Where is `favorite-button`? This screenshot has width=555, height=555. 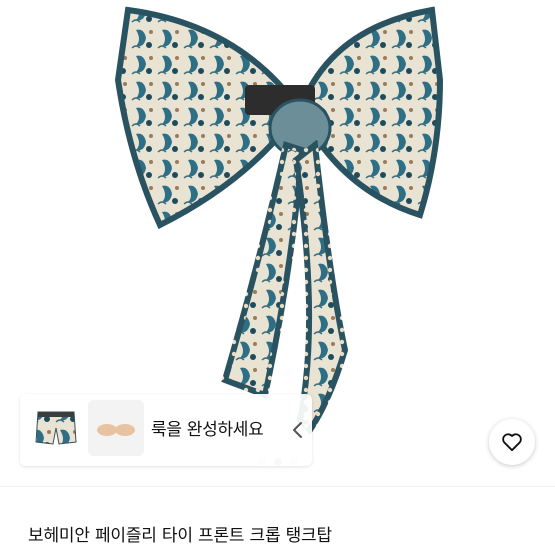
favorite-button is located at coordinates (512, 442).